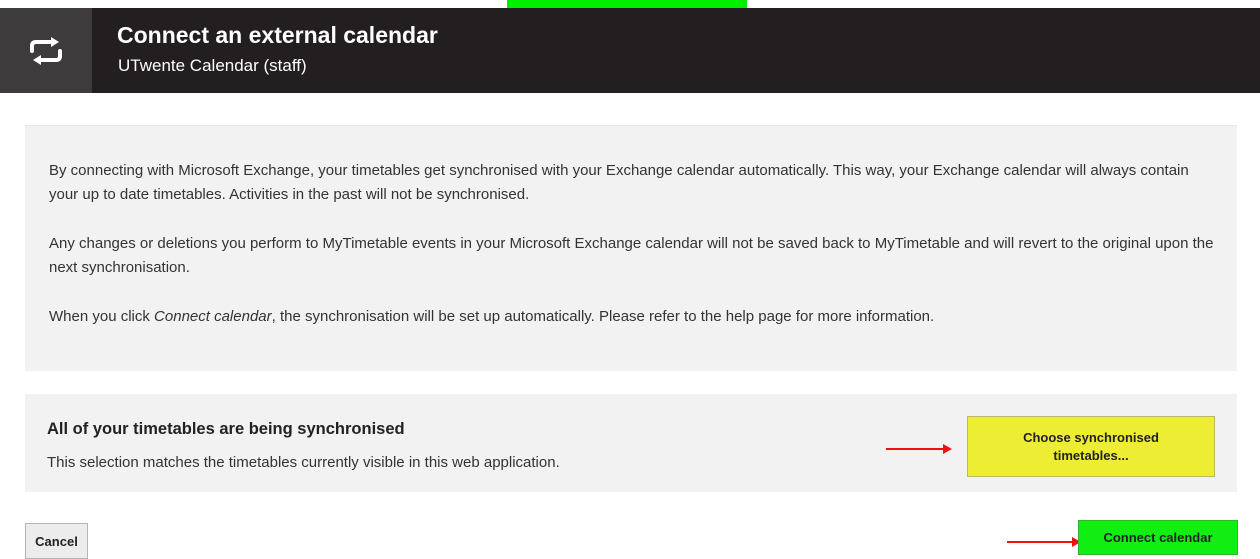 The height and width of the screenshot is (559, 1260). I want to click on sync-arrows-icon, so click(46, 50).